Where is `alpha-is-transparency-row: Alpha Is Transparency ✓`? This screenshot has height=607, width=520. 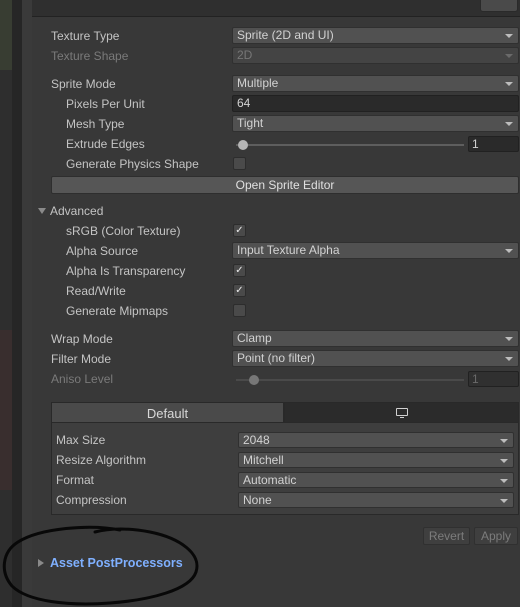 alpha-is-transparency-row: Alpha Is Transparency ✓ is located at coordinates (260, 271).